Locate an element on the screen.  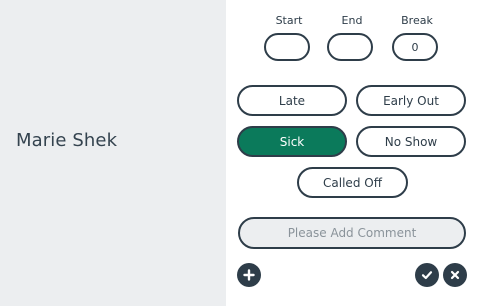
no-show-button: No Show is located at coordinates (411, 141).